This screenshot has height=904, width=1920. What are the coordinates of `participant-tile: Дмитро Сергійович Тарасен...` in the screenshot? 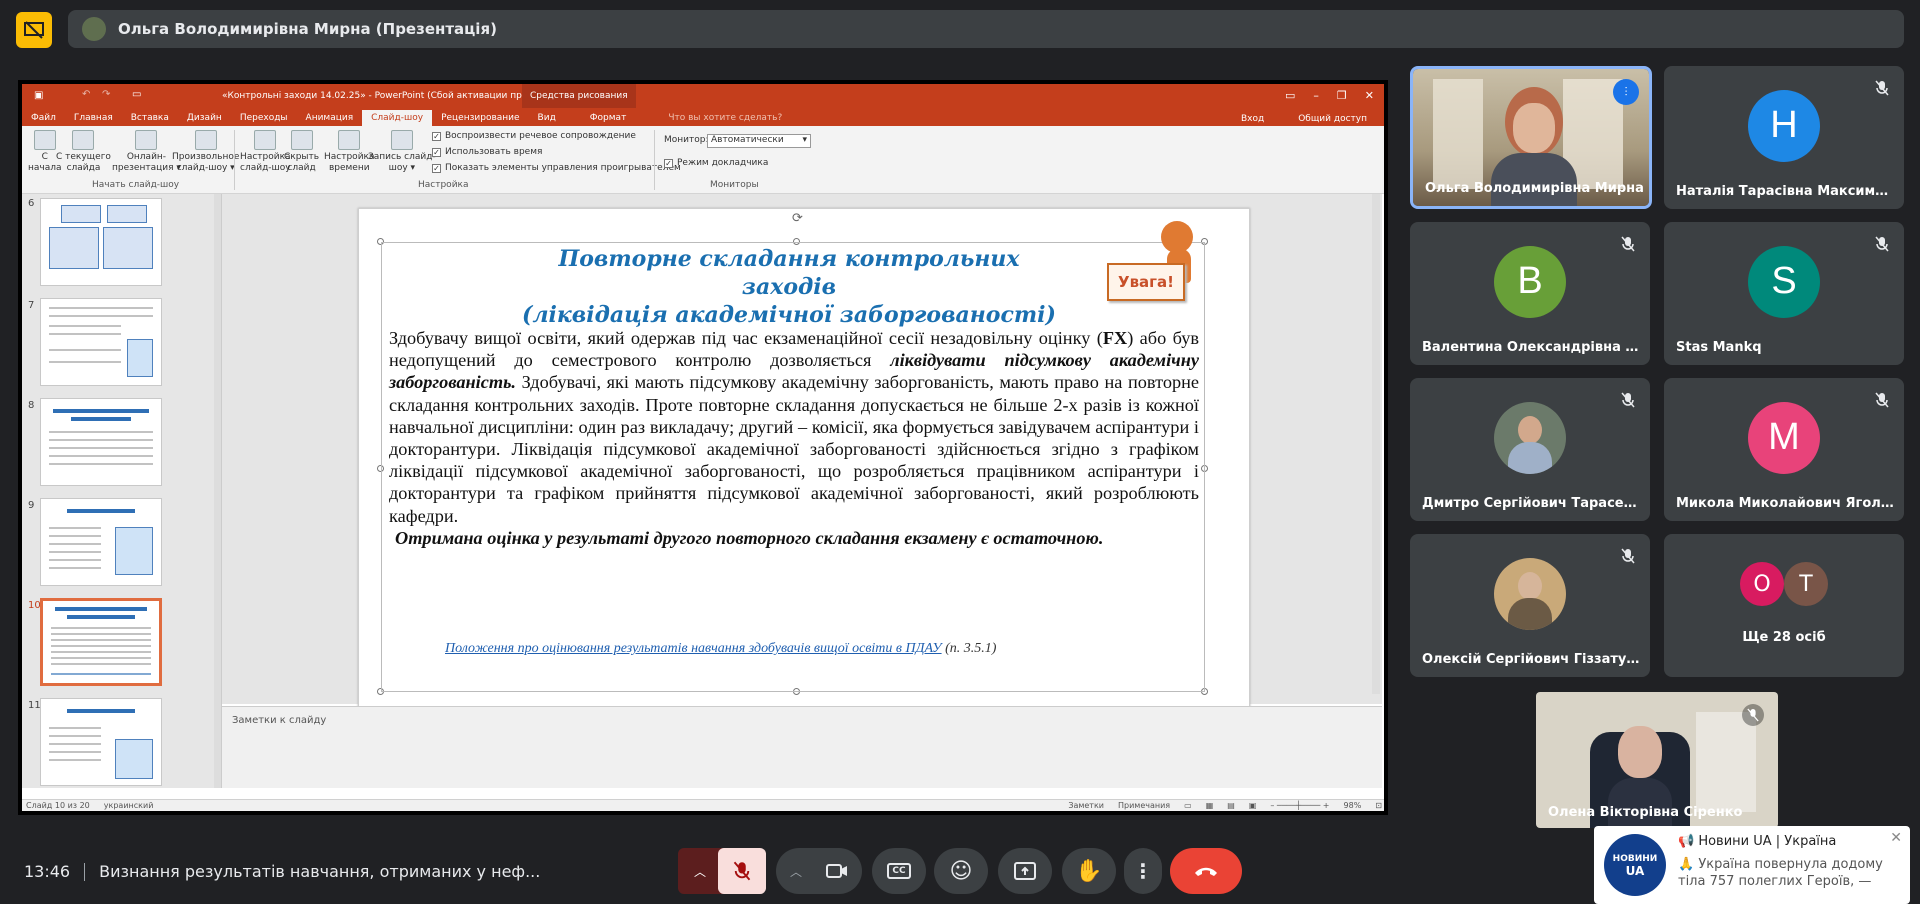 It's located at (1530, 449).